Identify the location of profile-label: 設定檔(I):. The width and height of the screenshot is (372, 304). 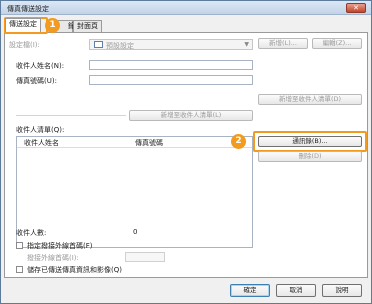
(24, 45).